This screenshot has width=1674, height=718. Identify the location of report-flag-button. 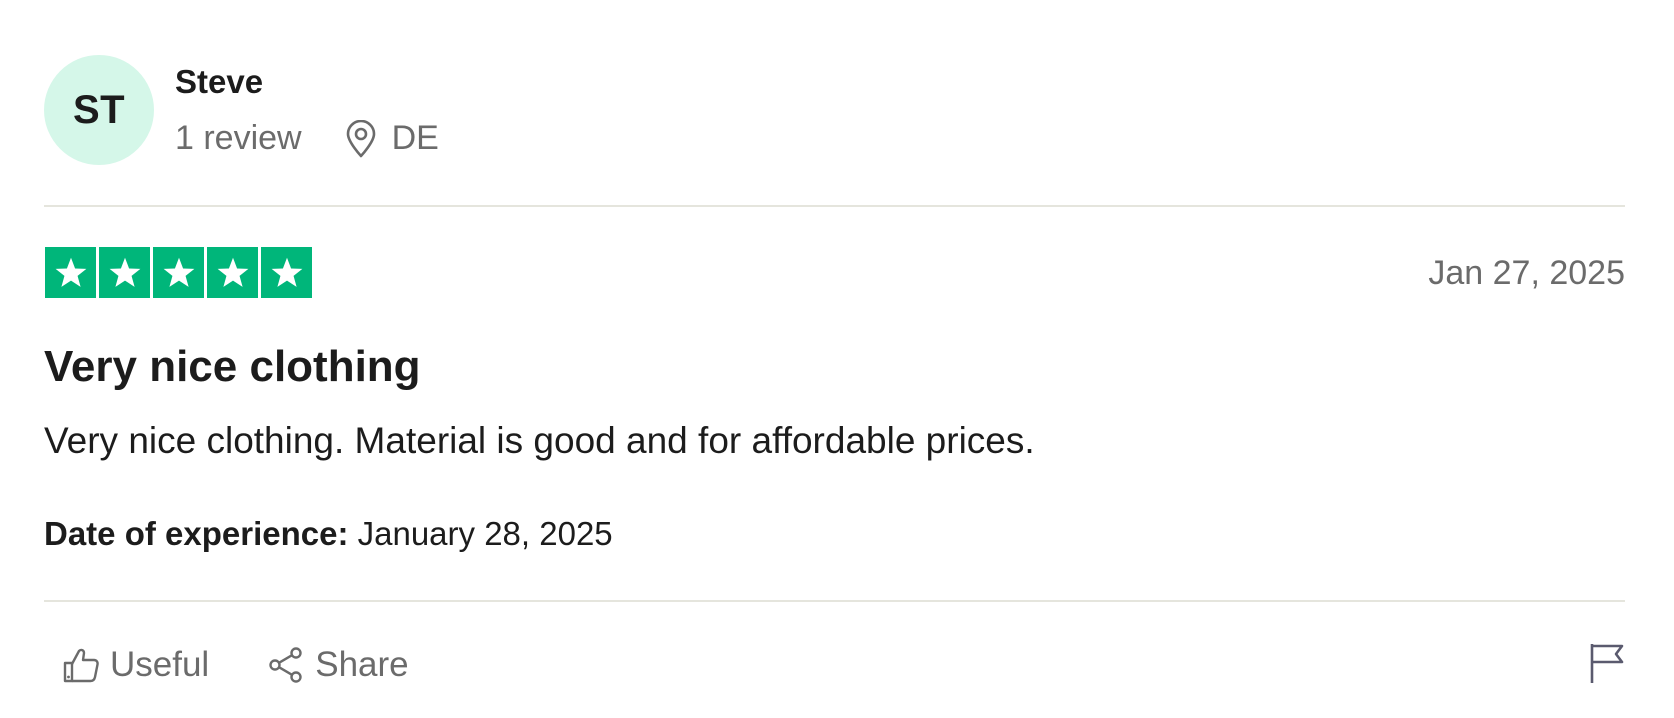
(1607, 663).